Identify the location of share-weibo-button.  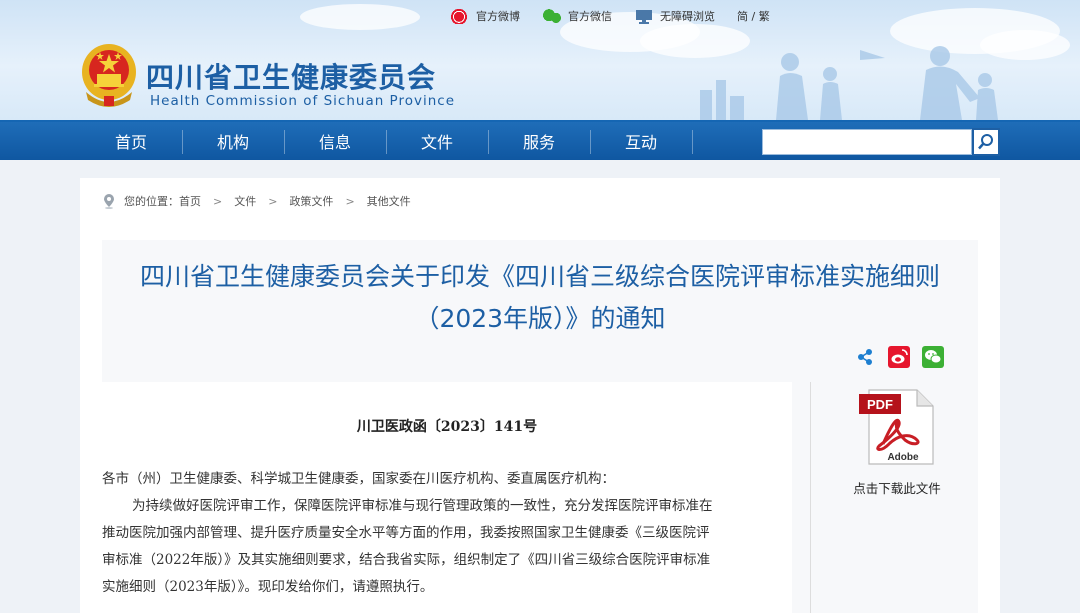
(899, 357).